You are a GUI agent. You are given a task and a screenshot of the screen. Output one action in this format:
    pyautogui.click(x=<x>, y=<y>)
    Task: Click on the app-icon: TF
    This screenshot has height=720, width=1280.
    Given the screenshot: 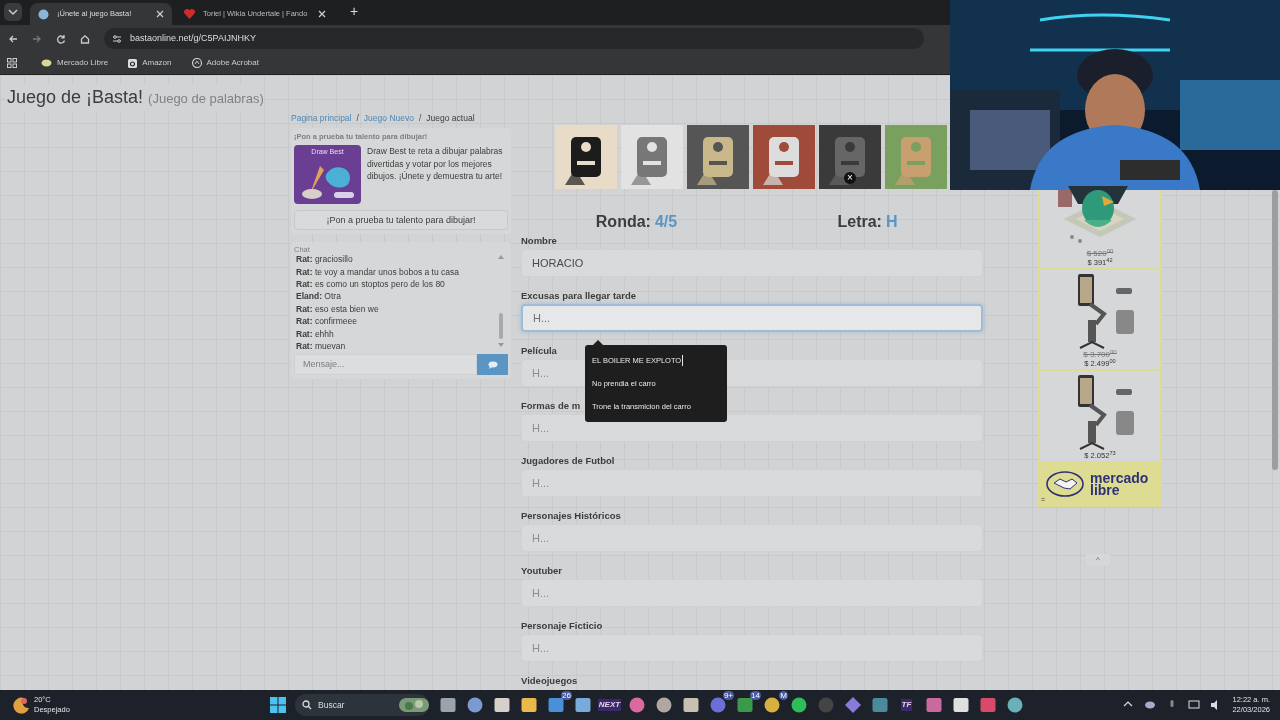 What is the action you would take?
    pyautogui.click(x=906, y=705)
    